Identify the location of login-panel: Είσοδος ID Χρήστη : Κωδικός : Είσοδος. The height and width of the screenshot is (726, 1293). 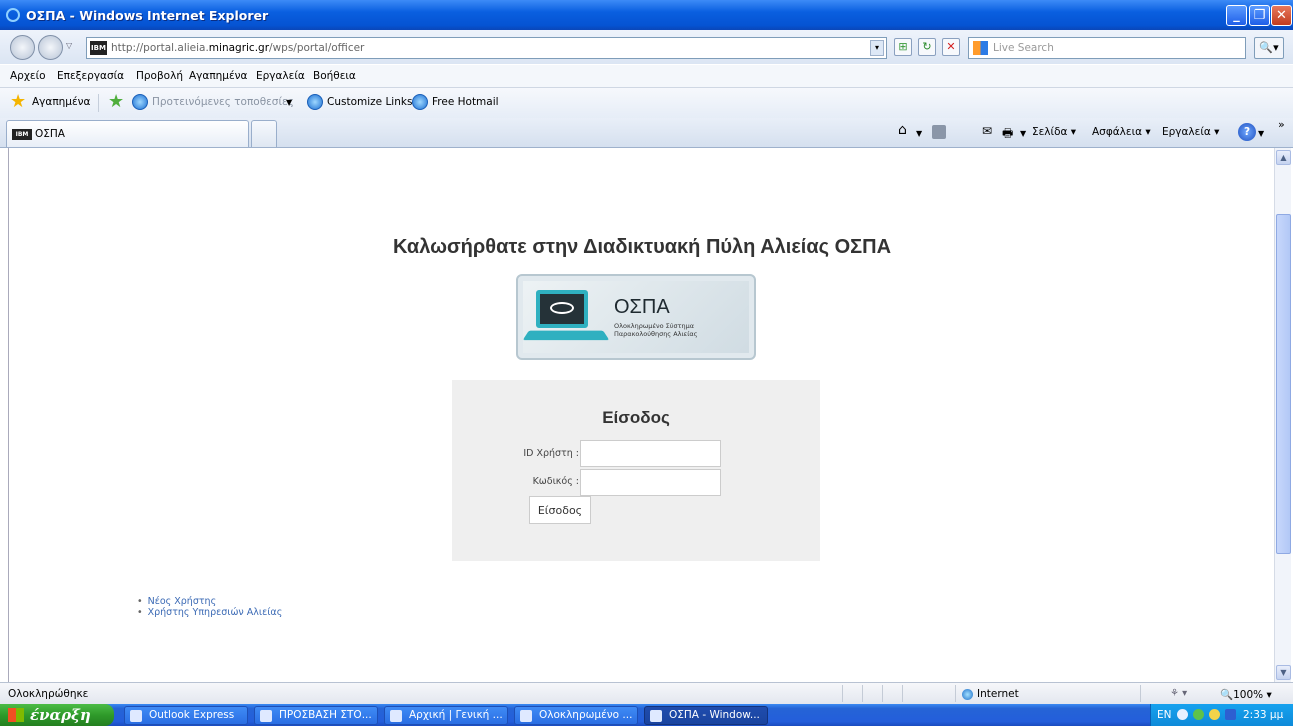
(636, 470).